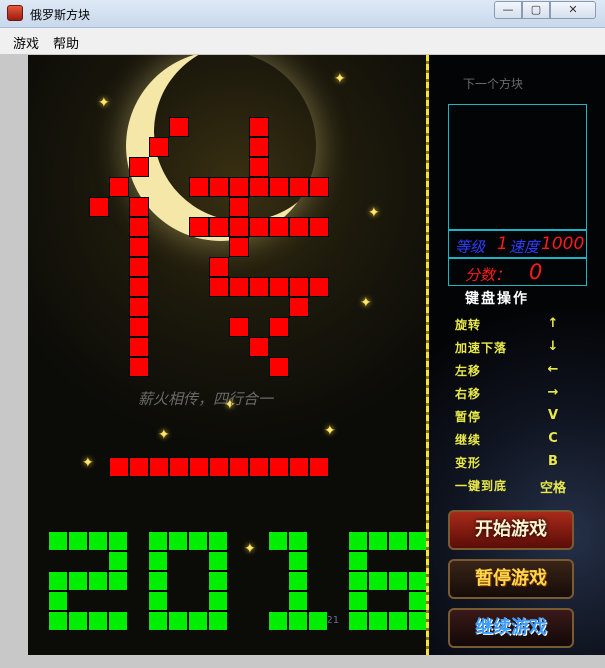 The image size is (605, 668). I want to click on key-row-speed-down: 加速下落 ↓, so click(520, 349).